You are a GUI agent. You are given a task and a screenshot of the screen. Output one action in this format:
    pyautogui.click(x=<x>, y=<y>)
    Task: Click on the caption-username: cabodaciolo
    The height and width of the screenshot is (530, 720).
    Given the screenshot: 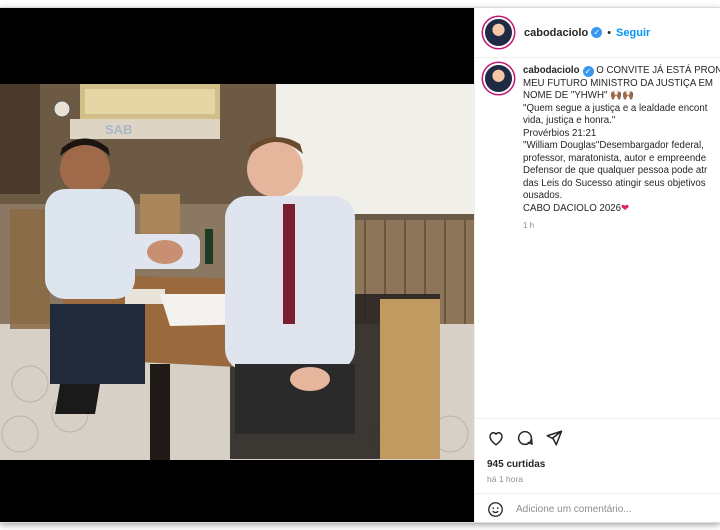 What is the action you would take?
    pyautogui.click(x=551, y=70)
    